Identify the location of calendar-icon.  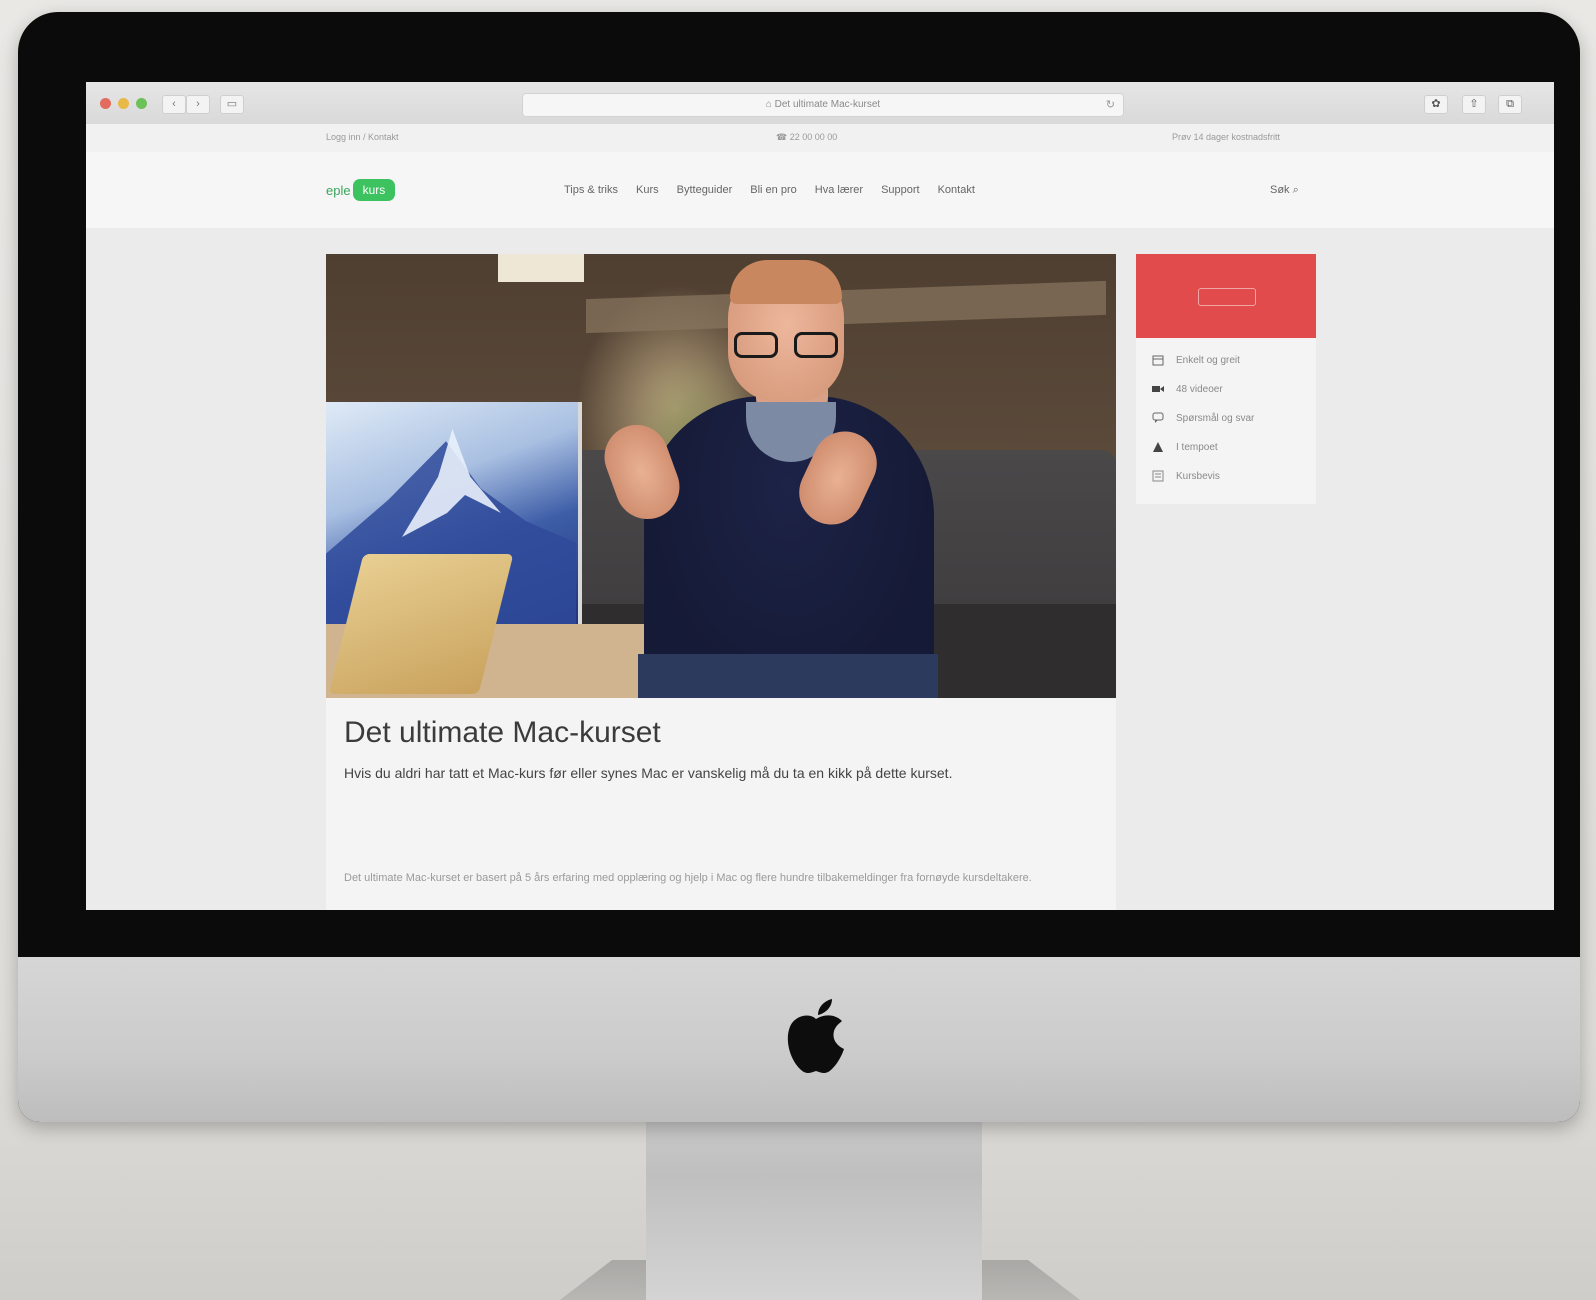
(1158, 360).